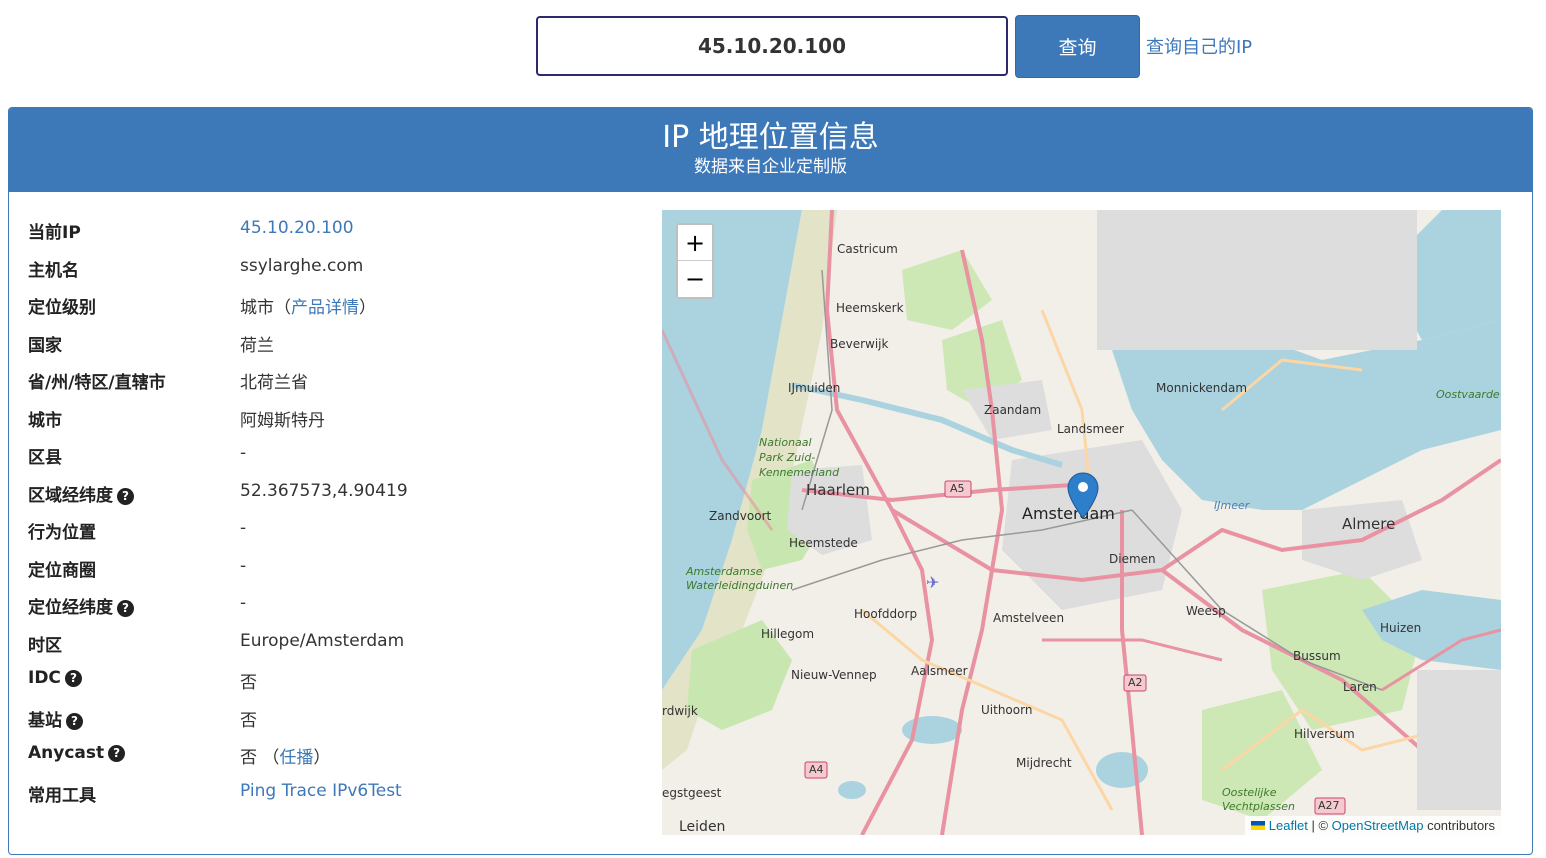 Image resolution: width=1546 pixels, height=858 pixels. Describe the element at coordinates (680, 711) in the screenshot. I see `map-label-noordwijk: rdwijk` at that location.